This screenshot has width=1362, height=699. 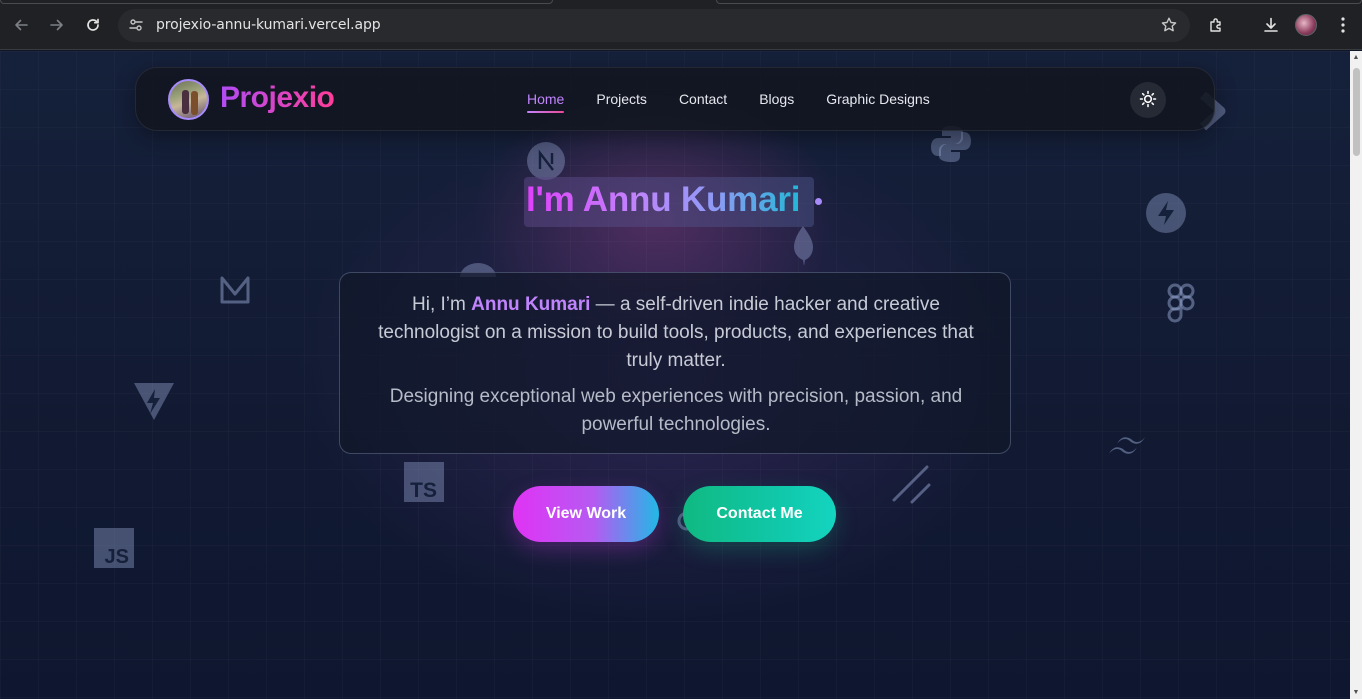 I want to click on hero-title: I'm Annu Kumari, so click(x=663, y=199).